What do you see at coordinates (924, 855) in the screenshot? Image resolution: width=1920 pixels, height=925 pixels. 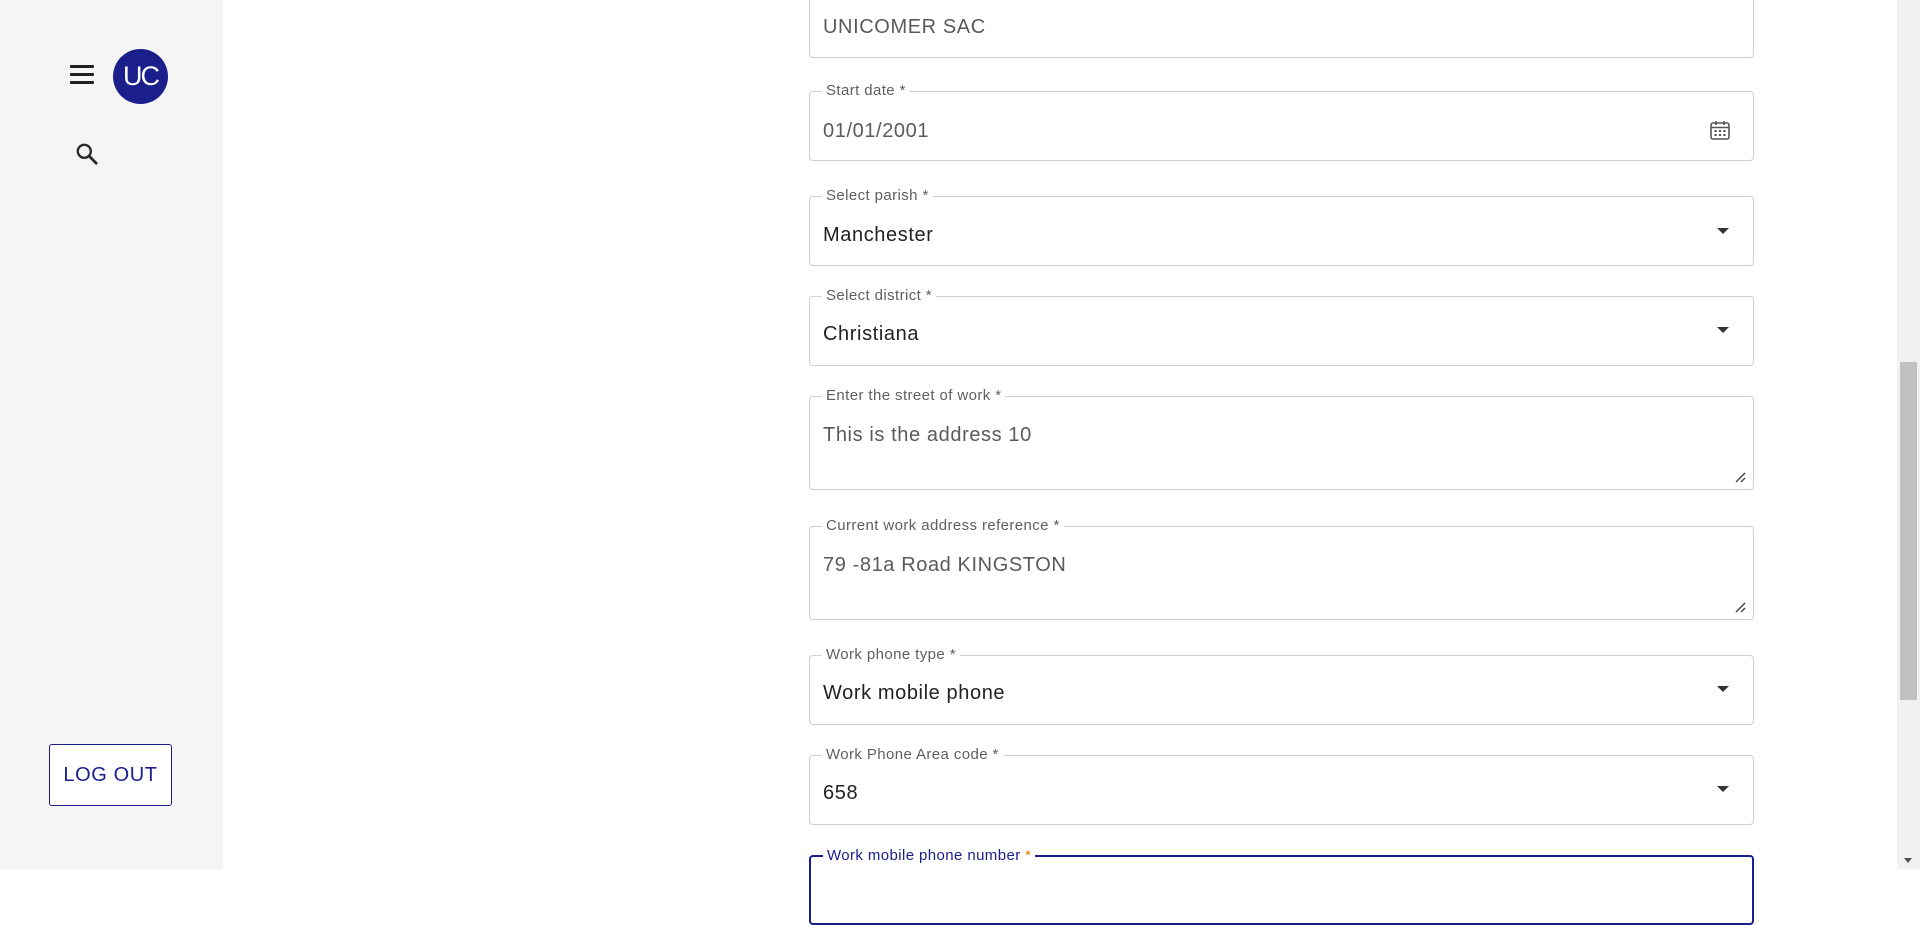 I see `work-mobile-number-label-text: Work mobile phone number` at bounding box center [924, 855].